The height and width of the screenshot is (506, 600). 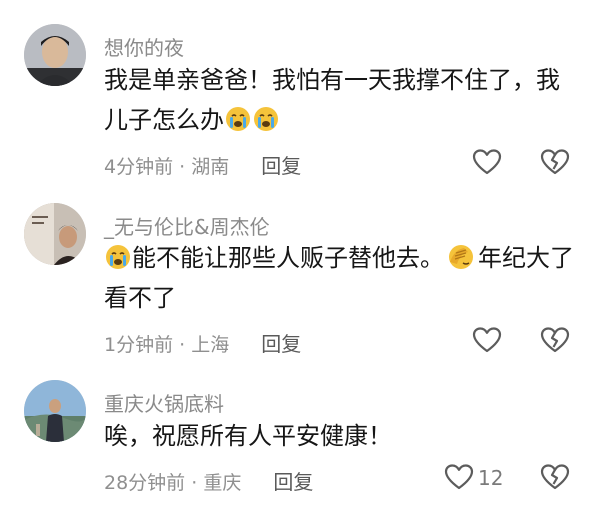 What do you see at coordinates (288, 258) in the screenshot?
I see `comment-text-part: 能不能让那些人贩子替他去。` at bounding box center [288, 258].